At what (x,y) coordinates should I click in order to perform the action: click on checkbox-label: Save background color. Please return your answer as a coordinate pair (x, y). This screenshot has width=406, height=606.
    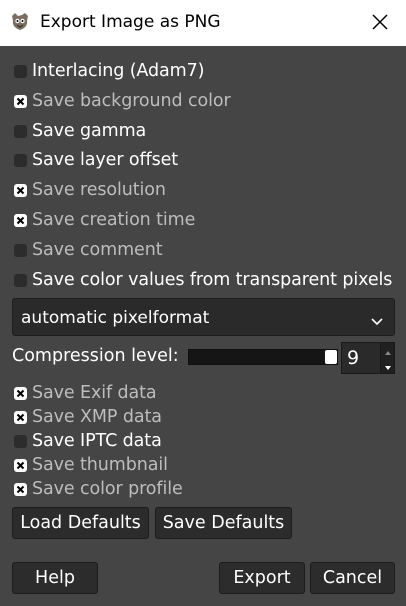
    Looking at the image, I should click on (131, 101).